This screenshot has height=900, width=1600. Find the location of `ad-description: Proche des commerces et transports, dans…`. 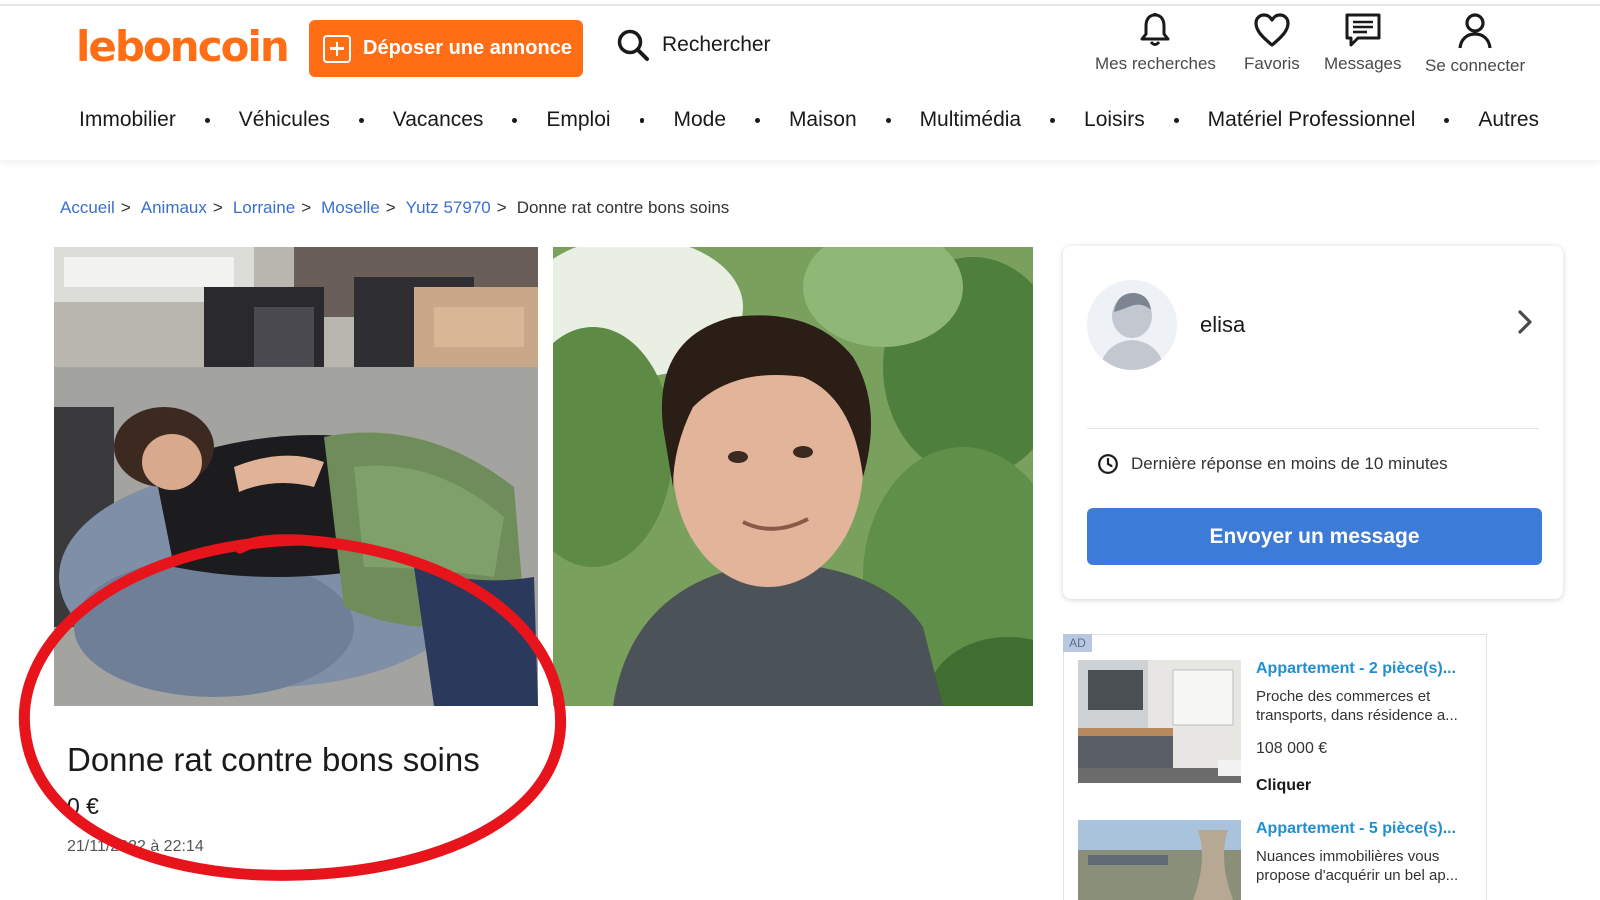

ad-description: Proche des commerces et transports, dans… is located at coordinates (1357, 706).